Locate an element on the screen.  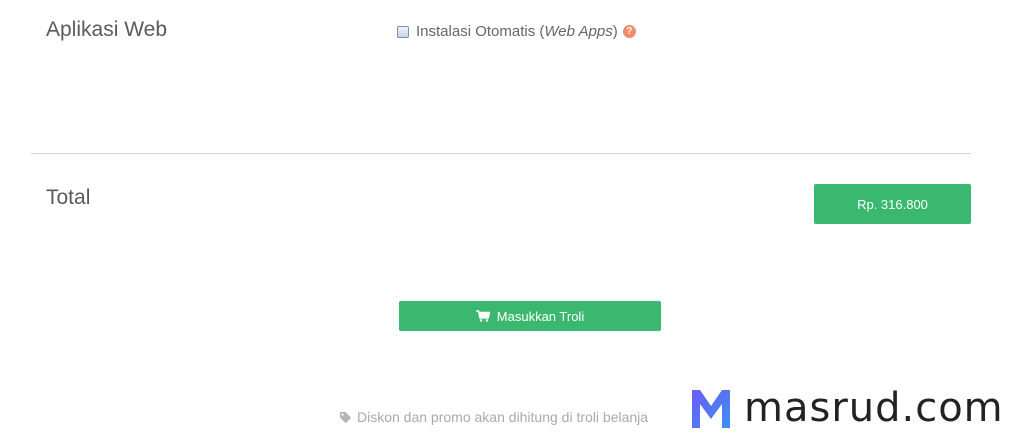
total-price-label: Rp. 316.800 is located at coordinates (892, 204).